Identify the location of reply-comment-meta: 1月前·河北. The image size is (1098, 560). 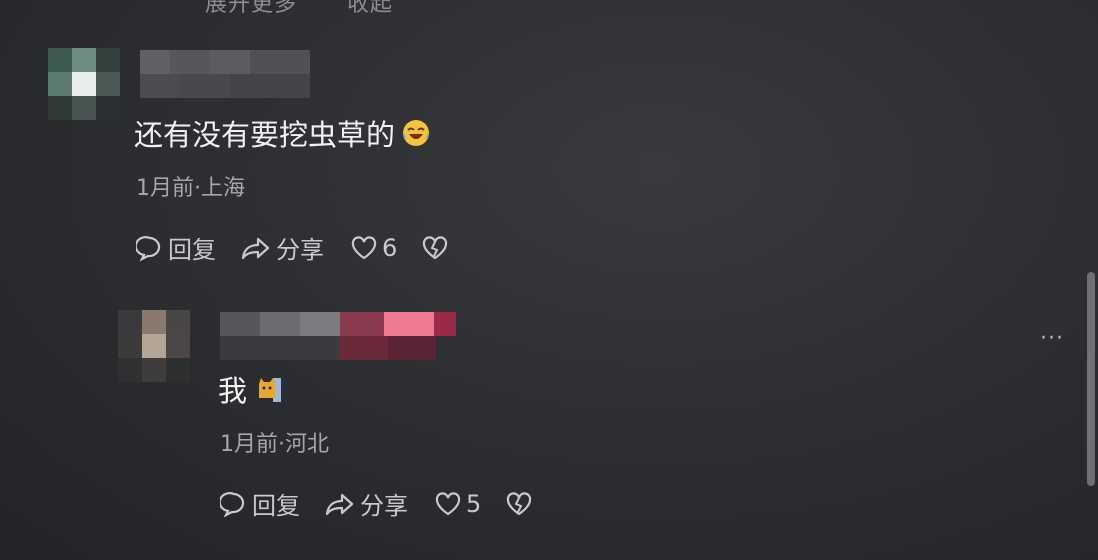
(274, 444).